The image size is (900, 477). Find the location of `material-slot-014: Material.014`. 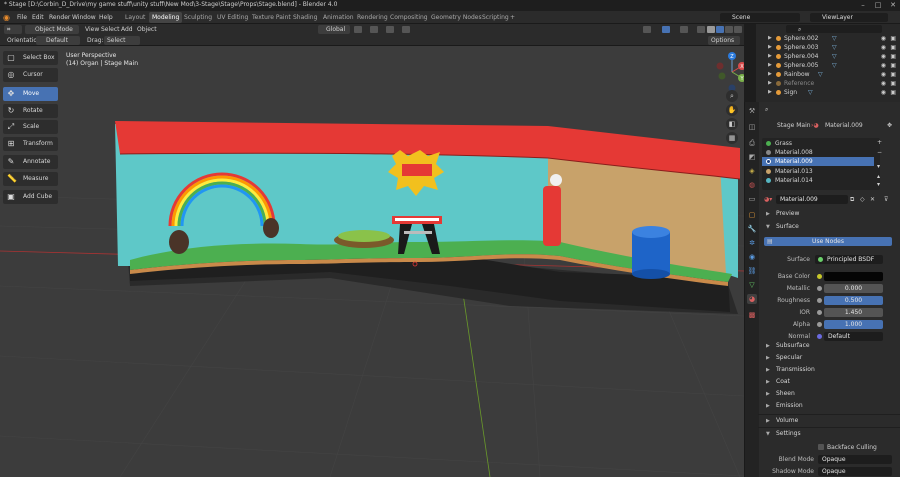

material-slot-014: Material.014 is located at coordinates (818, 180).